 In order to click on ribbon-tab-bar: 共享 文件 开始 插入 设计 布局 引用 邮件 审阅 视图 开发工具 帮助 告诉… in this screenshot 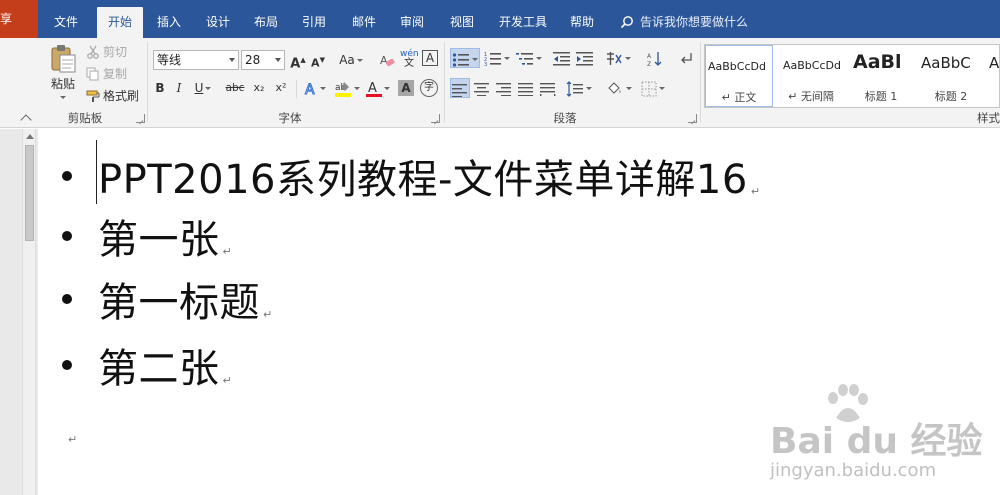, I will do `click(500, 19)`.